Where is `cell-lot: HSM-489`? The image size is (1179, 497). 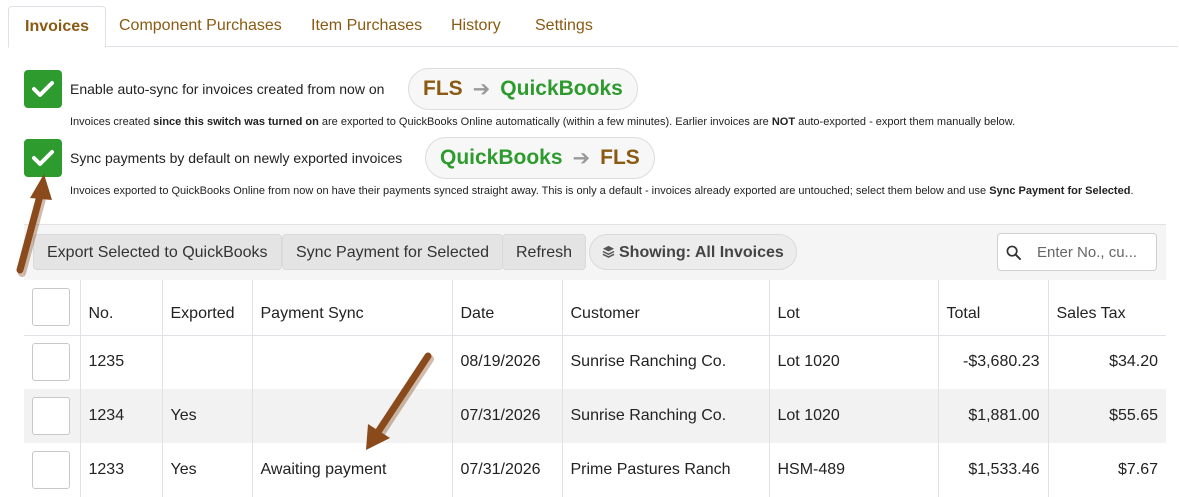 cell-lot: HSM-489 is located at coordinates (854, 470).